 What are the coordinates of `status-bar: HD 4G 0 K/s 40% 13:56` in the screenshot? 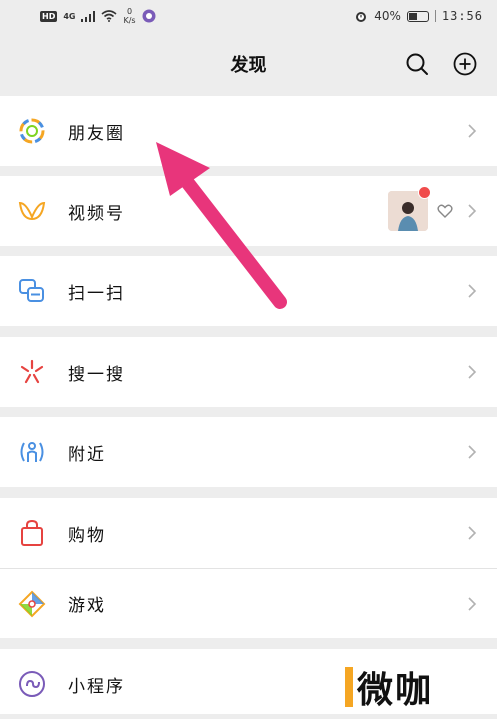 It's located at (248, 16).